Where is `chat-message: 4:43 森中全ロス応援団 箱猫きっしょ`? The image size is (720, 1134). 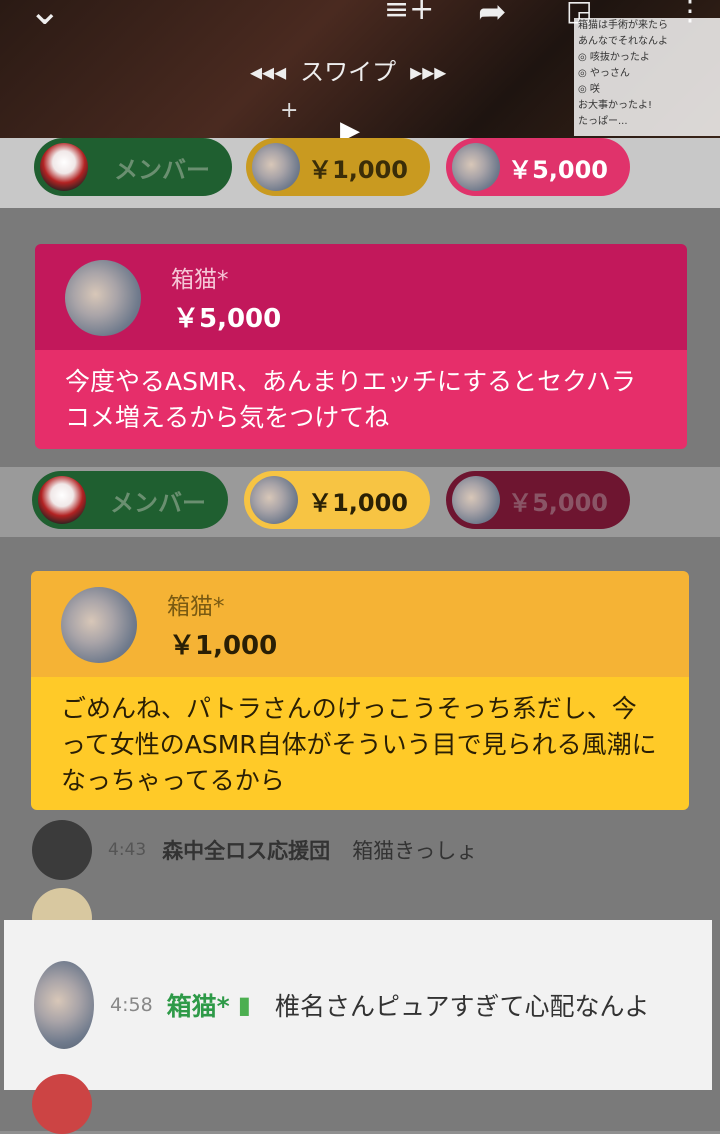
chat-message: 4:43 森中全ロス応援団 箱猫きっしょ is located at coordinates (360, 850).